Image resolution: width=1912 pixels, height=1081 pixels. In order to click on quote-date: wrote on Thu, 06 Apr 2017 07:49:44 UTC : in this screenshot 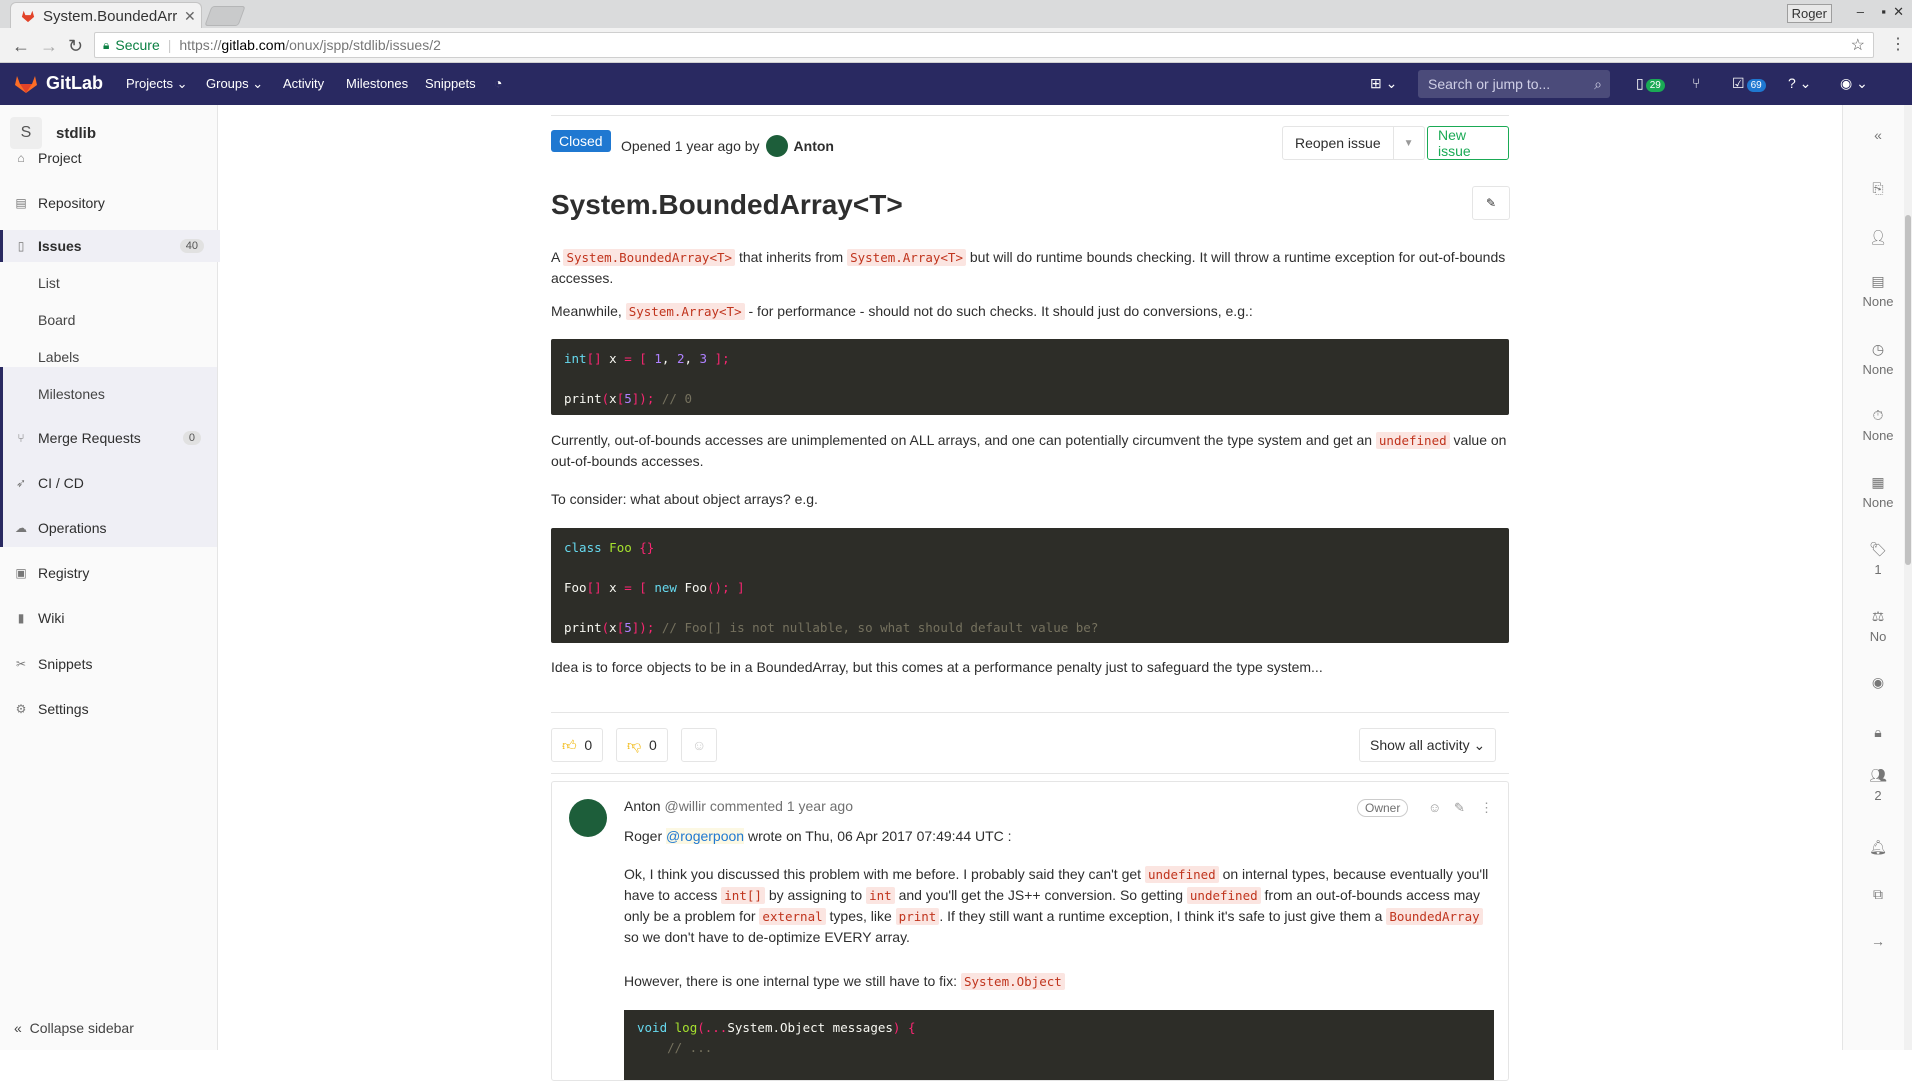, I will do `click(879, 836)`.